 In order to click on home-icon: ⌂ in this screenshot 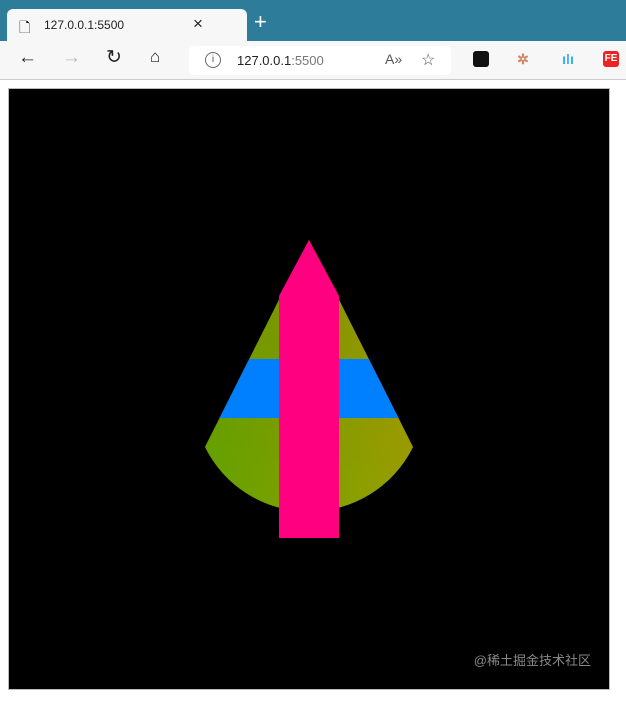, I will do `click(155, 56)`.